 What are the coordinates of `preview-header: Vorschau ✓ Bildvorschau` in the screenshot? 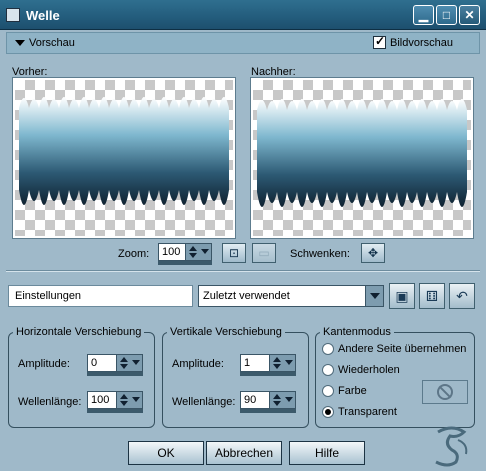 It's located at (243, 43).